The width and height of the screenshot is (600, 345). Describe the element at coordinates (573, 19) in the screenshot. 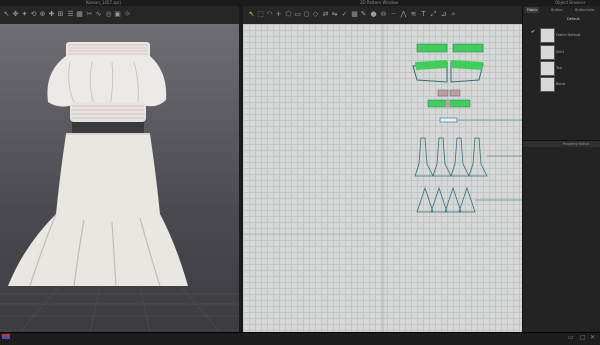

I see `default-button: Default` at that location.